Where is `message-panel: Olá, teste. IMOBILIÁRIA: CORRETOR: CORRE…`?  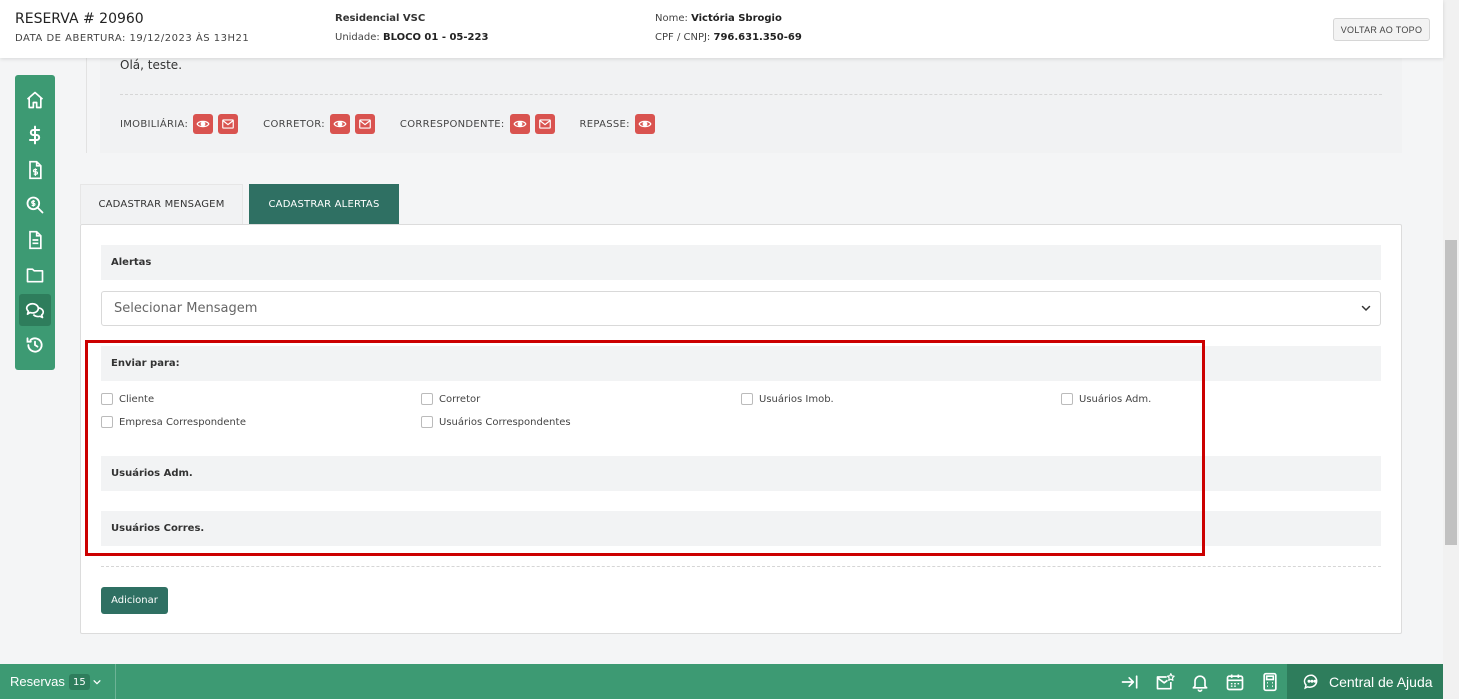 message-panel: Olá, teste. IMOBILIÁRIA: CORRETOR: CORRE… is located at coordinates (751, 105).